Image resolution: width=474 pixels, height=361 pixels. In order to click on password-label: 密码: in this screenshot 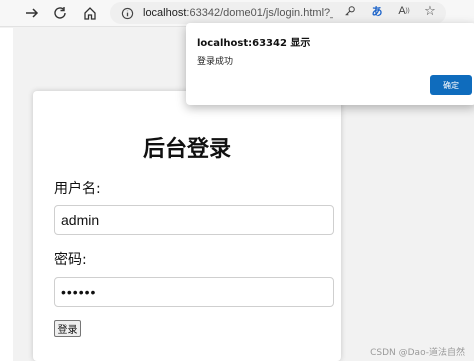, I will do `click(70, 260)`.